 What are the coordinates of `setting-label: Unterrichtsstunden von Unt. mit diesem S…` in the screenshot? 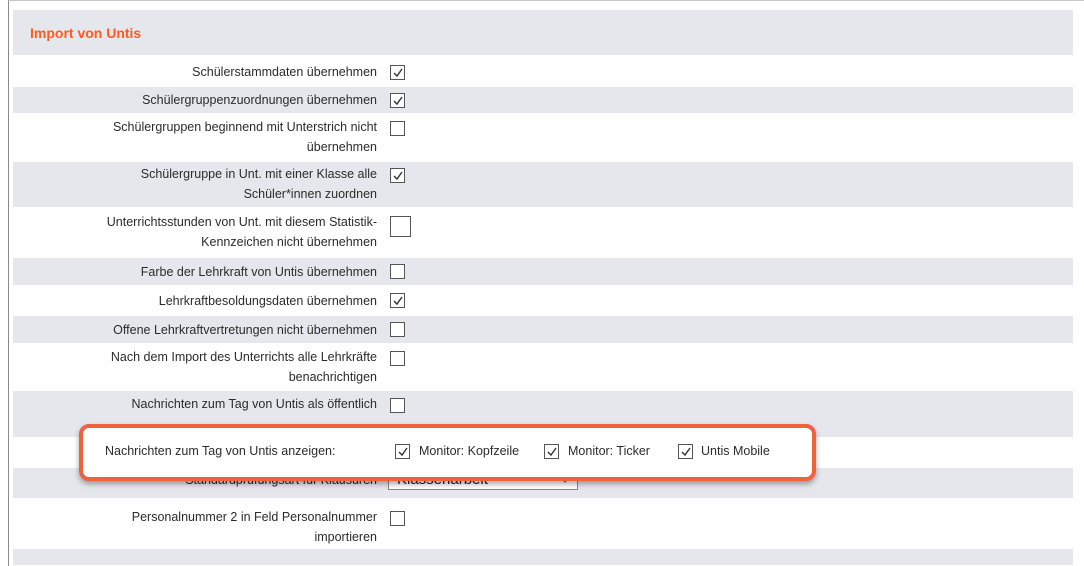 It's located at (241, 232).